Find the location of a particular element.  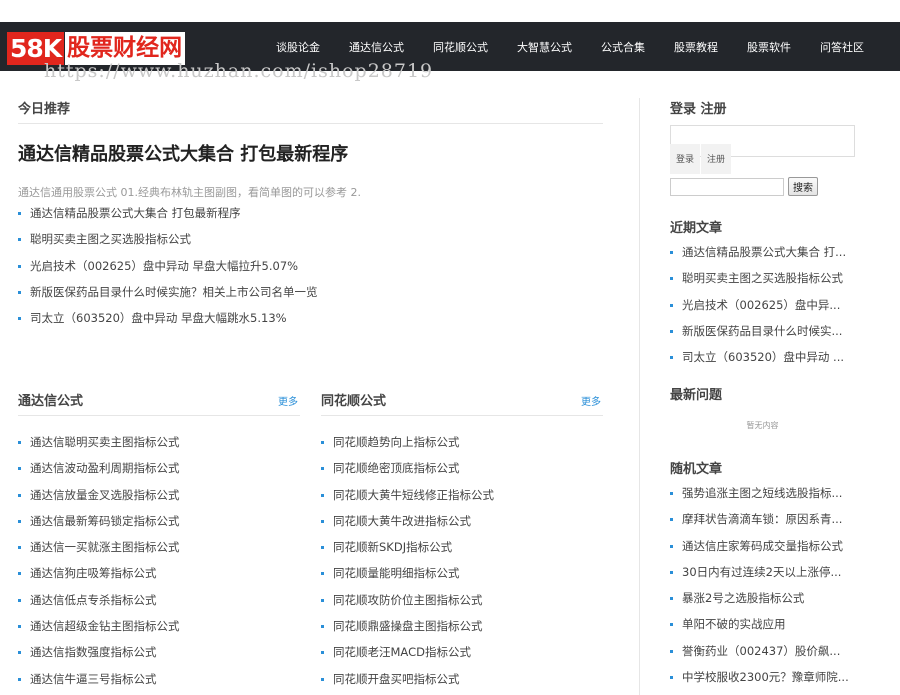

list-item: 同花顺开盘买吧指标公式 is located at coordinates (462, 679).